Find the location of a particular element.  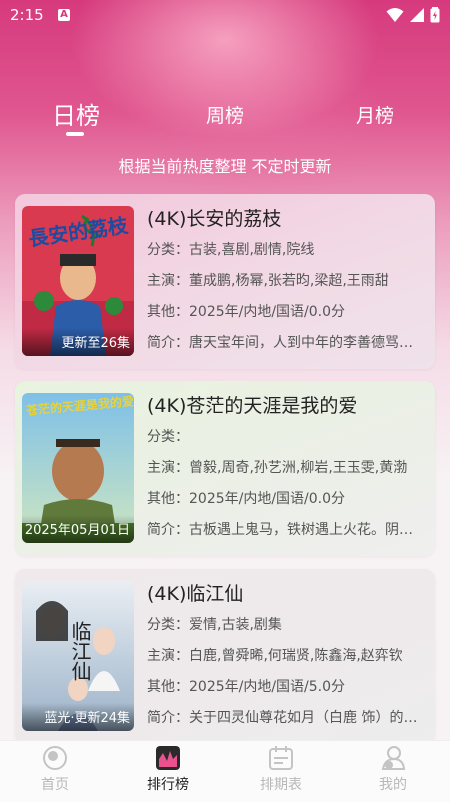

nav-schedule: 排期表 is located at coordinates (281, 769).